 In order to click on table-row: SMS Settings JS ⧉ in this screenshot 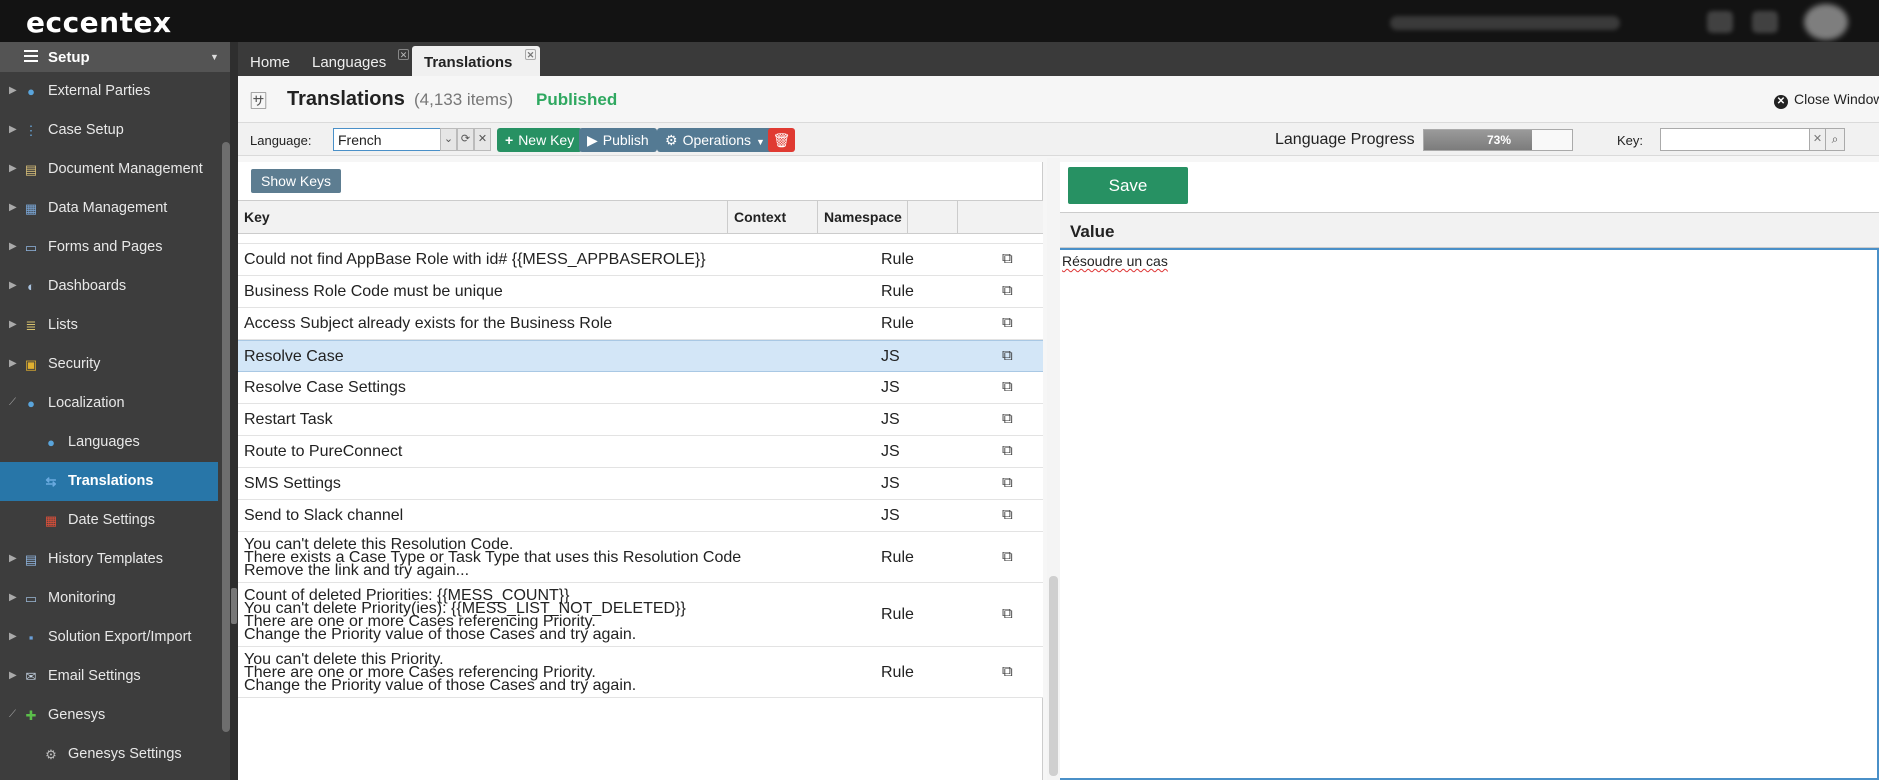, I will do `click(640, 484)`.